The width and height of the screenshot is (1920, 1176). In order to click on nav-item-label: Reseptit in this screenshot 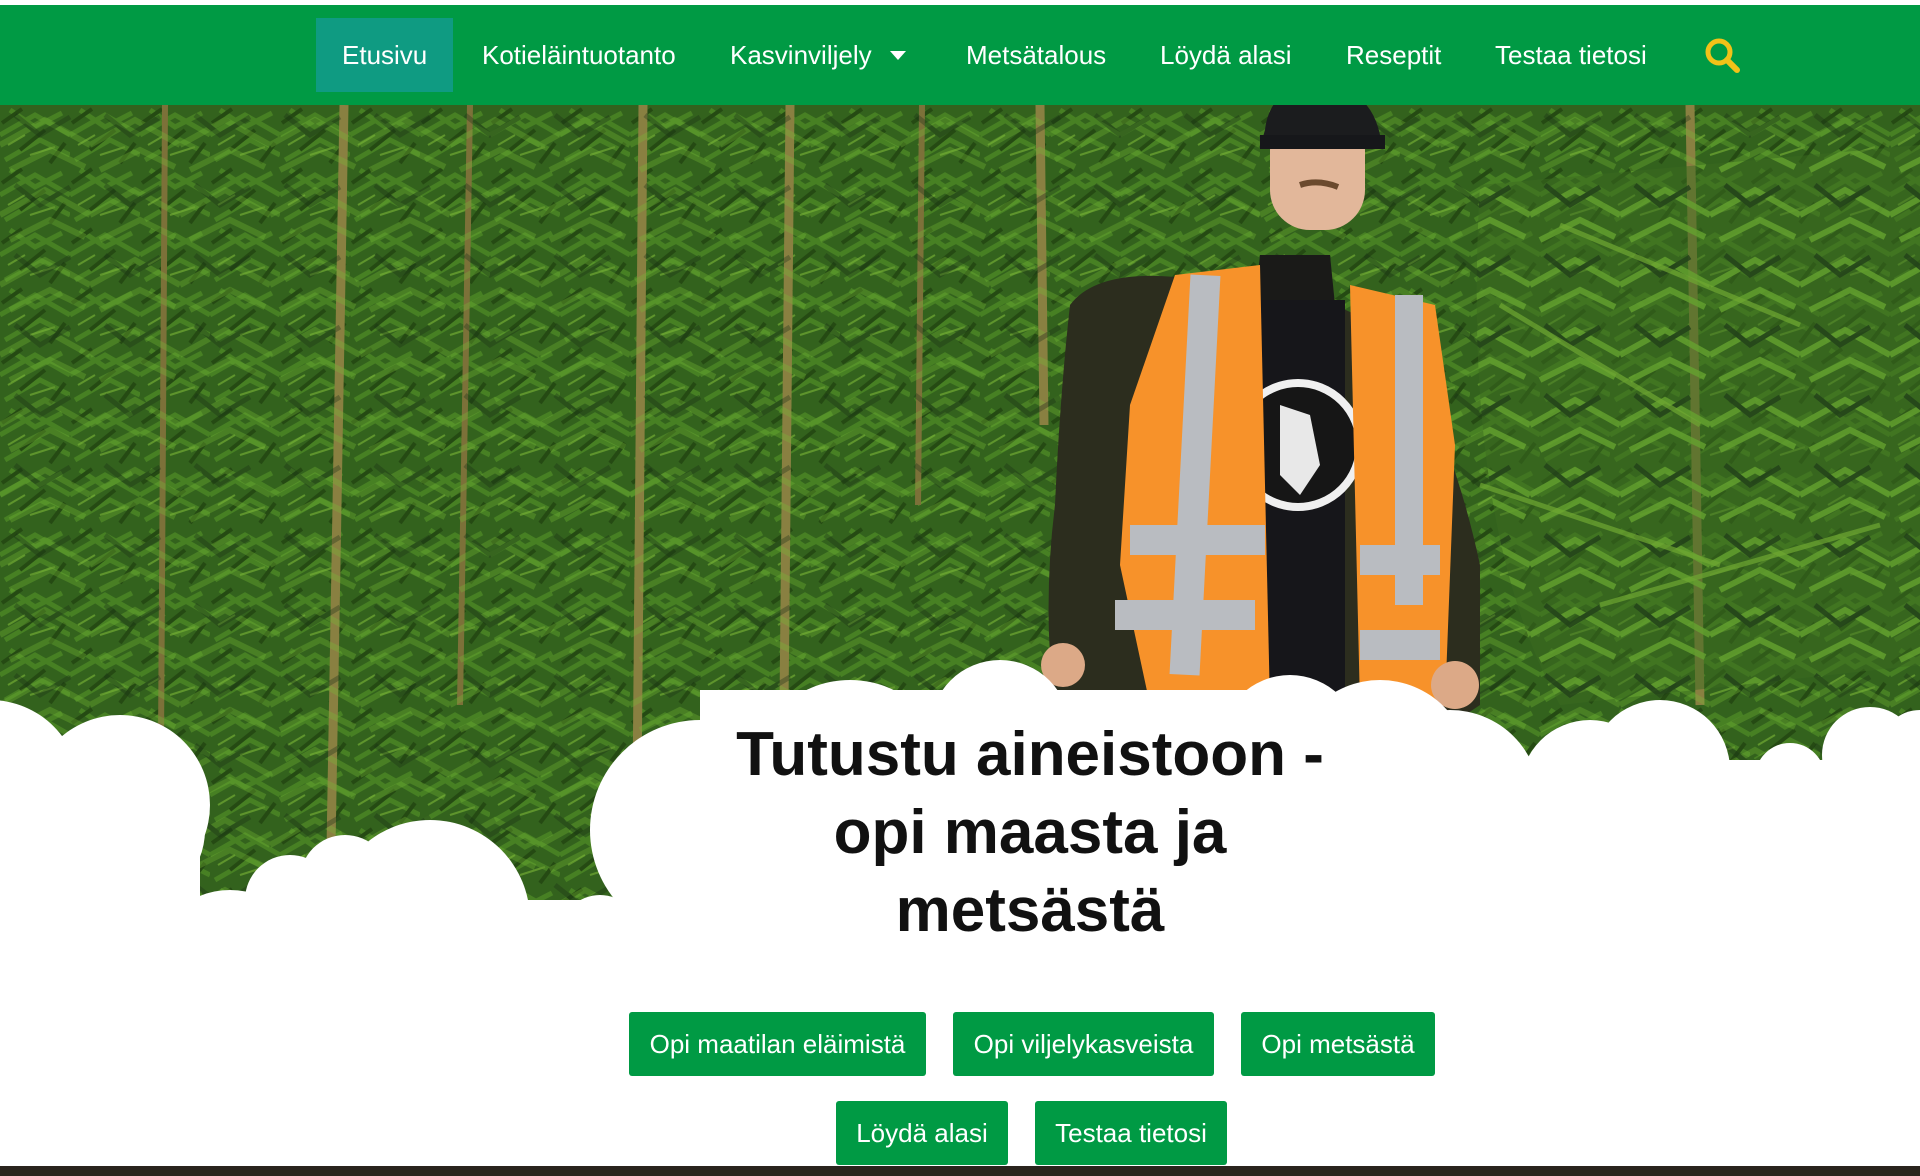, I will do `click(1394, 55)`.